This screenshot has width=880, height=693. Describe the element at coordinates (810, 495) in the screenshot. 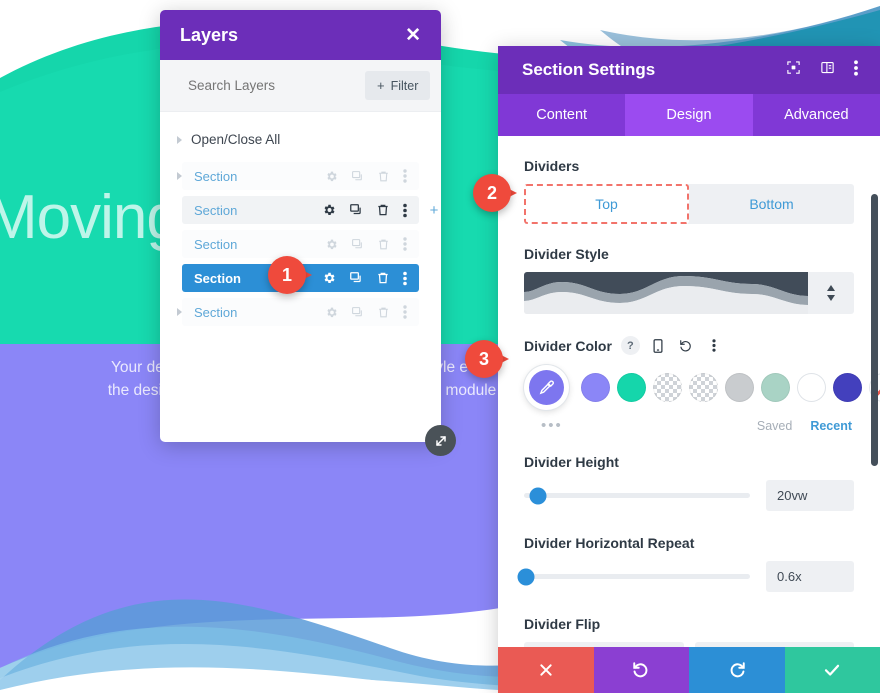

I see `divider-height-value: 20vw` at that location.